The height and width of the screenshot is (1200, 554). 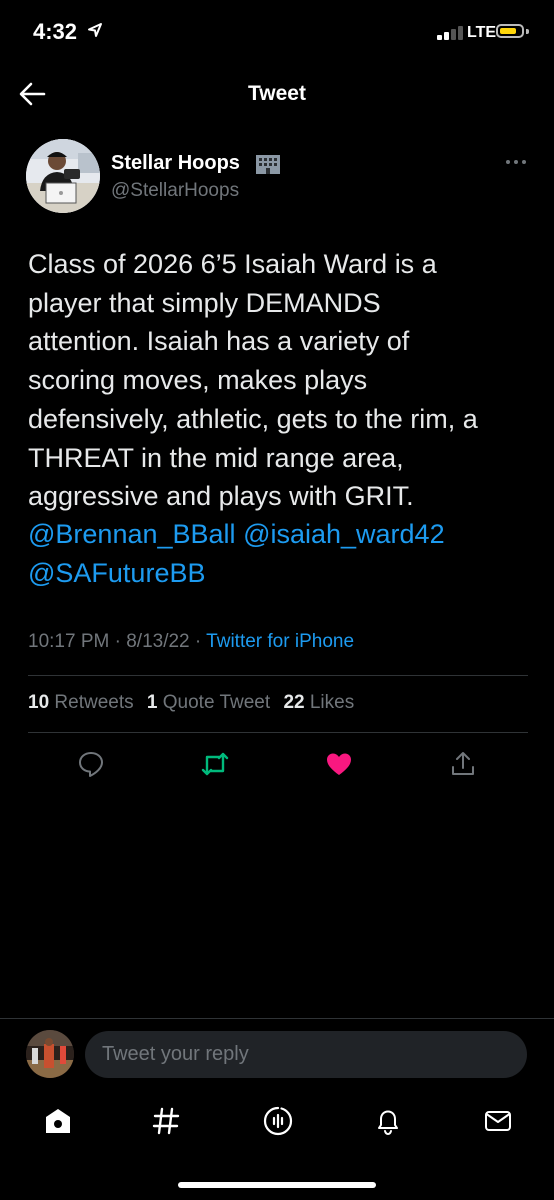 I want to click on mention-link: @SAFutureBB, so click(x=116, y=573).